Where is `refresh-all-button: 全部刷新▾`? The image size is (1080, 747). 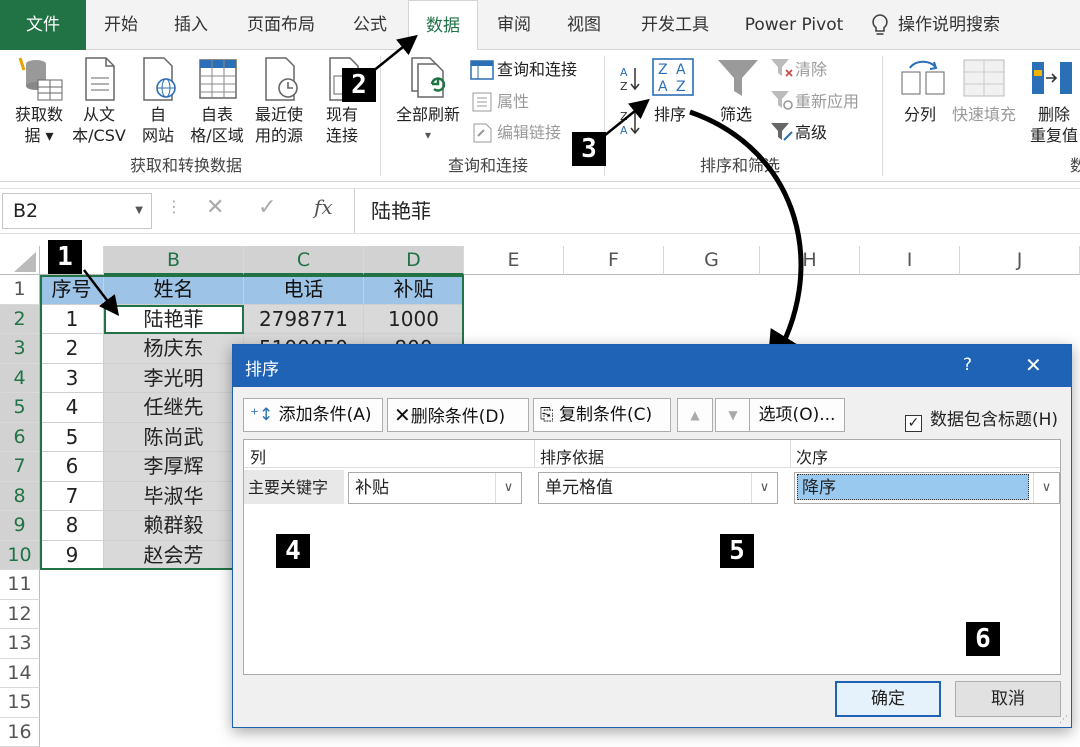
refresh-all-button: 全部刷新▾ is located at coordinates (428, 125).